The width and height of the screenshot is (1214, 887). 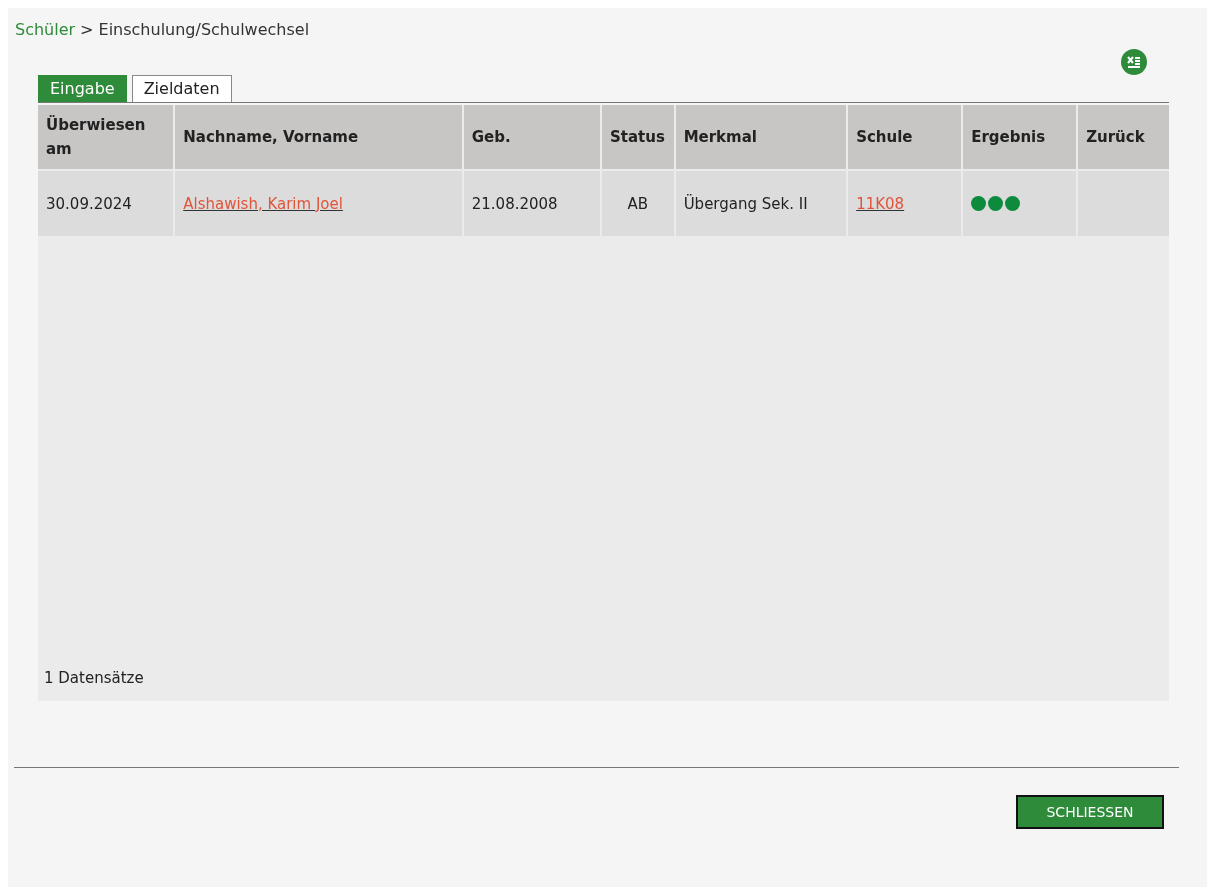 What do you see at coordinates (318, 137) in the screenshot?
I see `column-header: Nachname, Vorname` at bounding box center [318, 137].